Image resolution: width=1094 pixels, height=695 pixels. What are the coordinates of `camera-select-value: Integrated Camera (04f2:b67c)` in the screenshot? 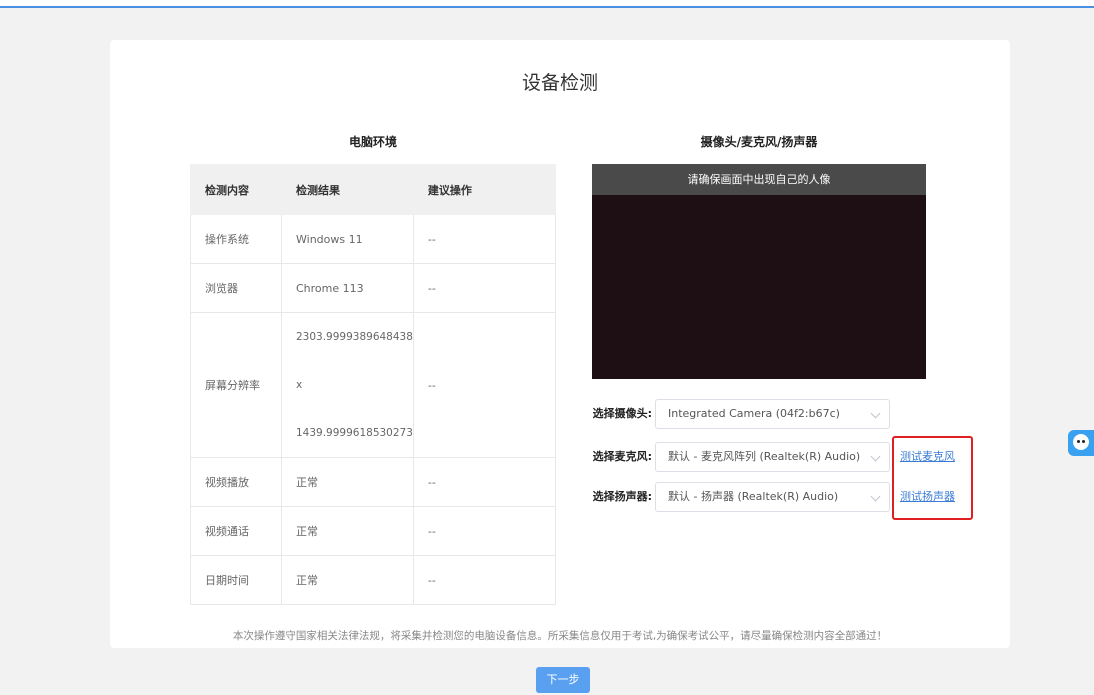 It's located at (754, 413).